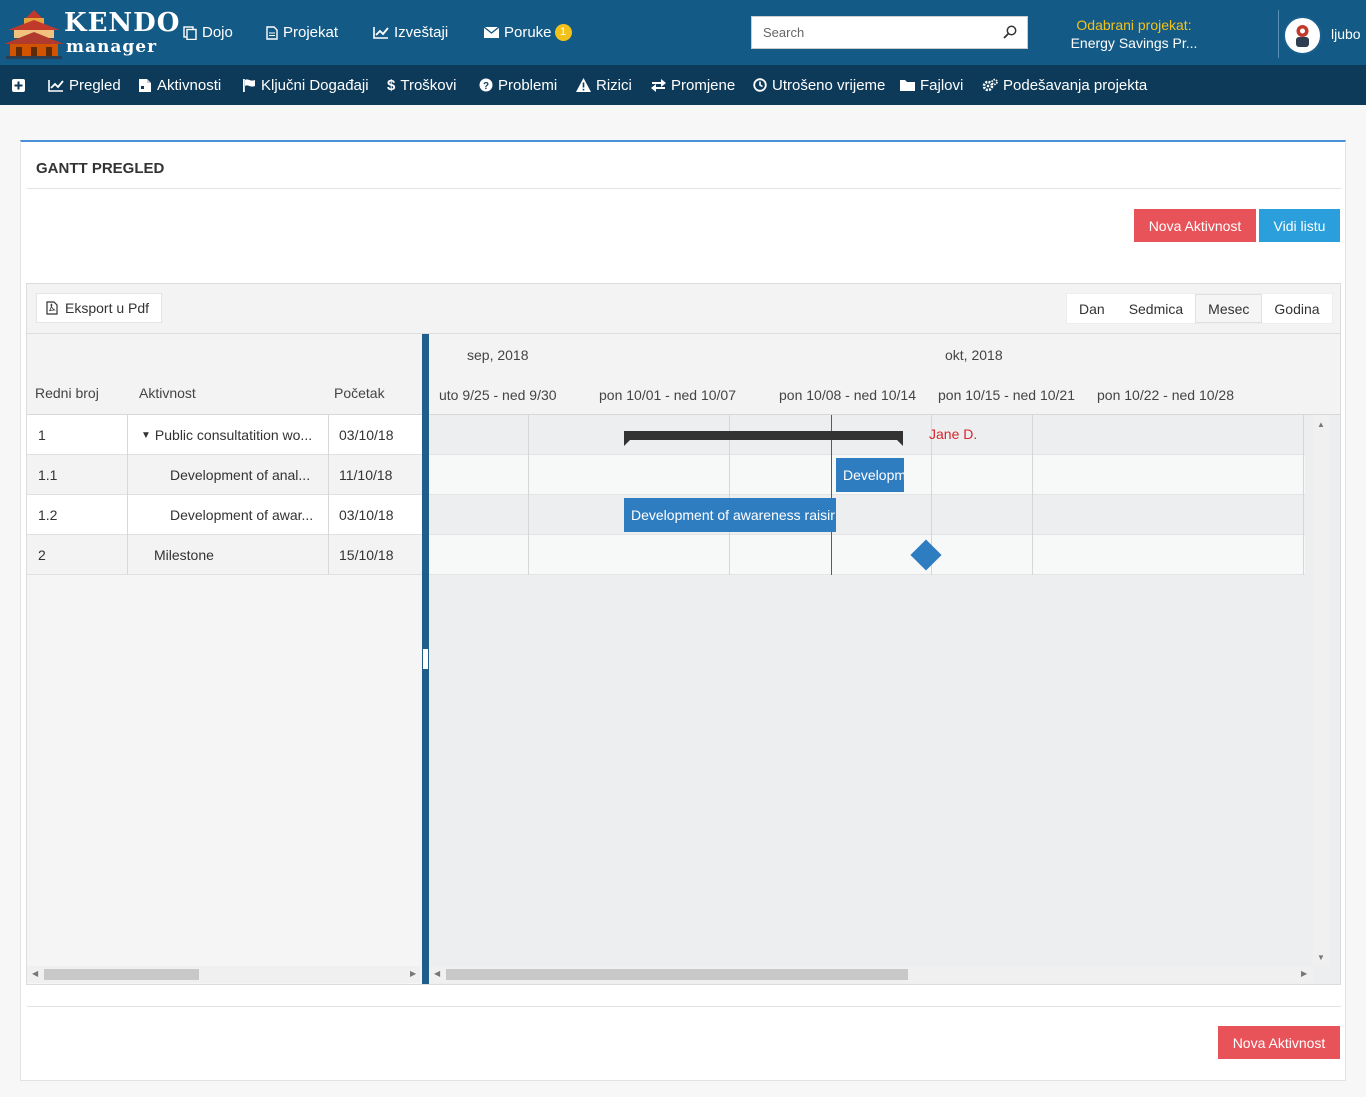 This screenshot has height=1097, width=1366. What do you see at coordinates (1134, 25) in the screenshot?
I see `selected-project-label: Odabrani projekat:` at bounding box center [1134, 25].